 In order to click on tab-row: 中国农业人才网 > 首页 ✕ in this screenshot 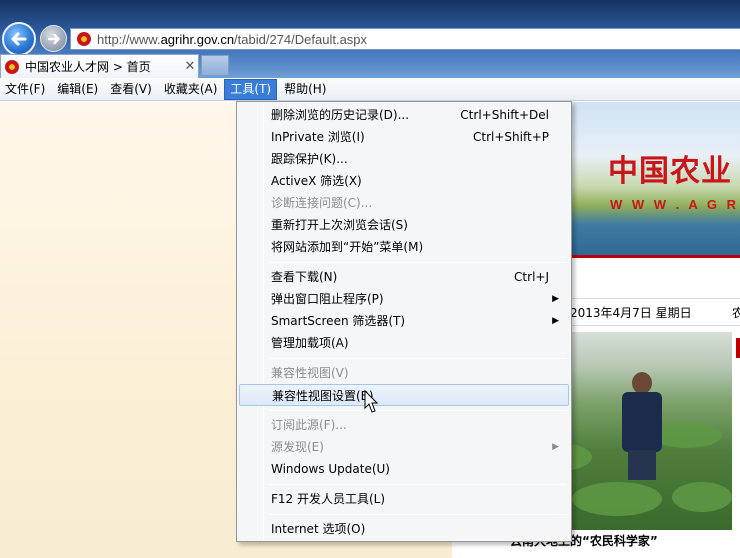, I will do `click(370, 65)`.